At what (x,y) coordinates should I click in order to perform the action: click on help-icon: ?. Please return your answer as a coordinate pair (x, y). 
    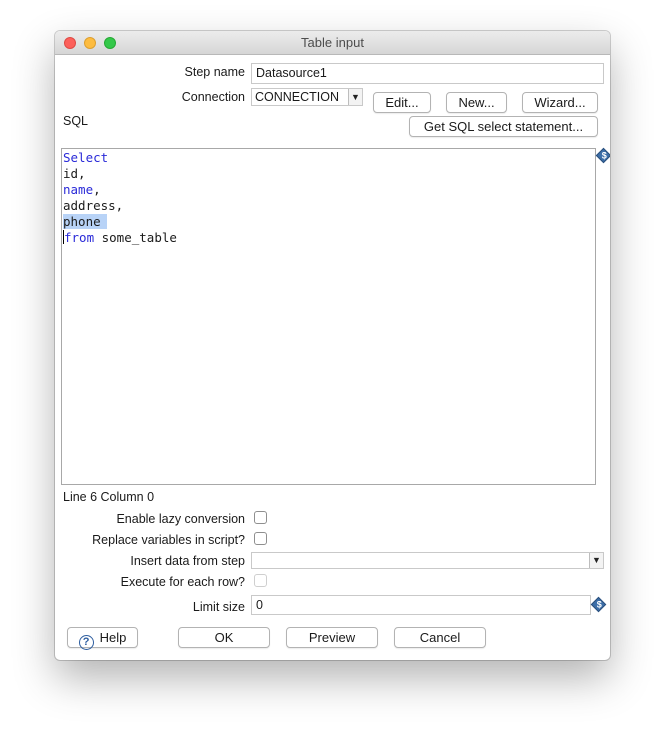
    Looking at the image, I should click on (86, 642).